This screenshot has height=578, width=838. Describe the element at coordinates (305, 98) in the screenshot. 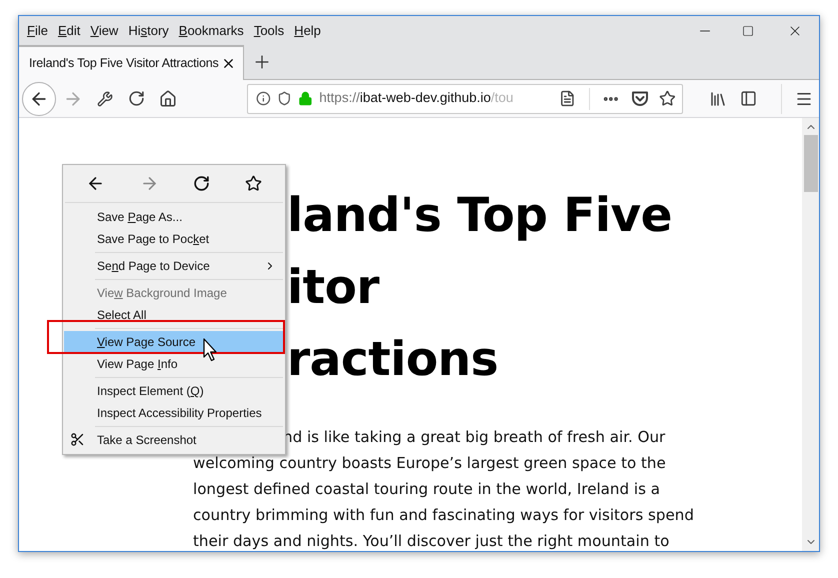

I see `lock-icon` at that location.